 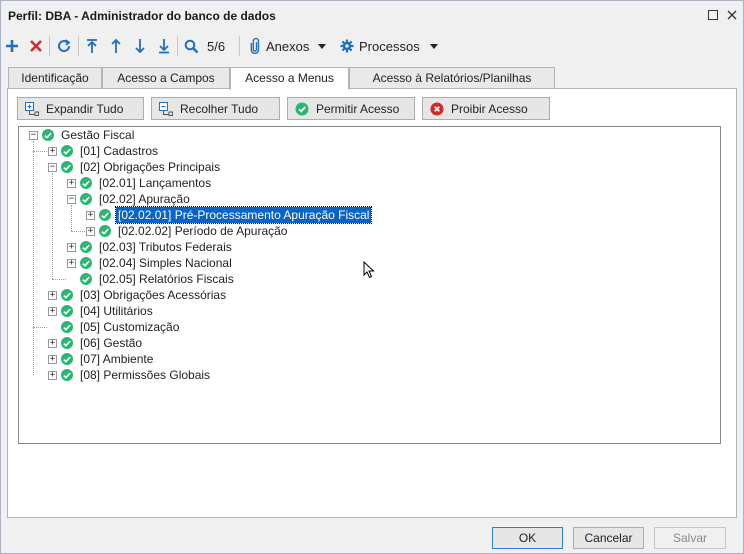 I want to click on allow-access-button: Permitir Acesso, so click(x=351, y=108).